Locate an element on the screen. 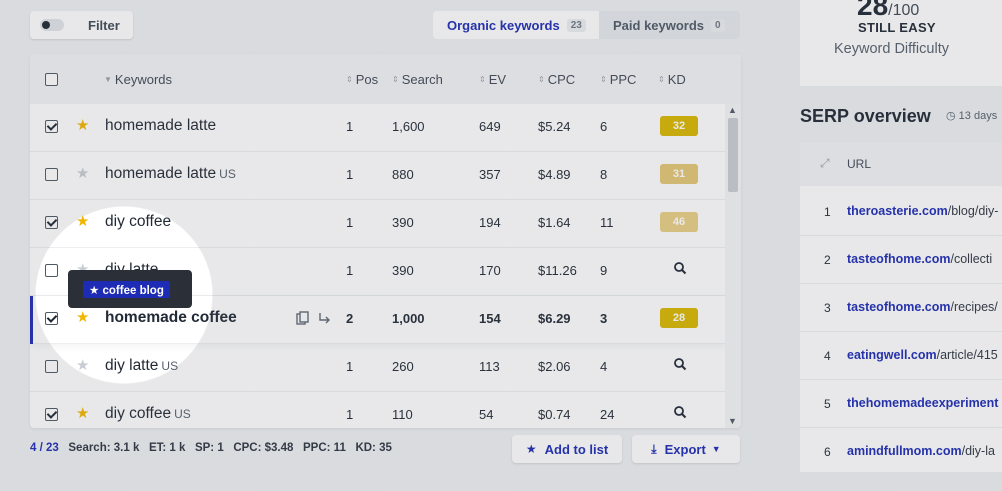 The height and width of the screenshot is (491, 1002). toggle-switch-icon is located at coordinates (52, 25).